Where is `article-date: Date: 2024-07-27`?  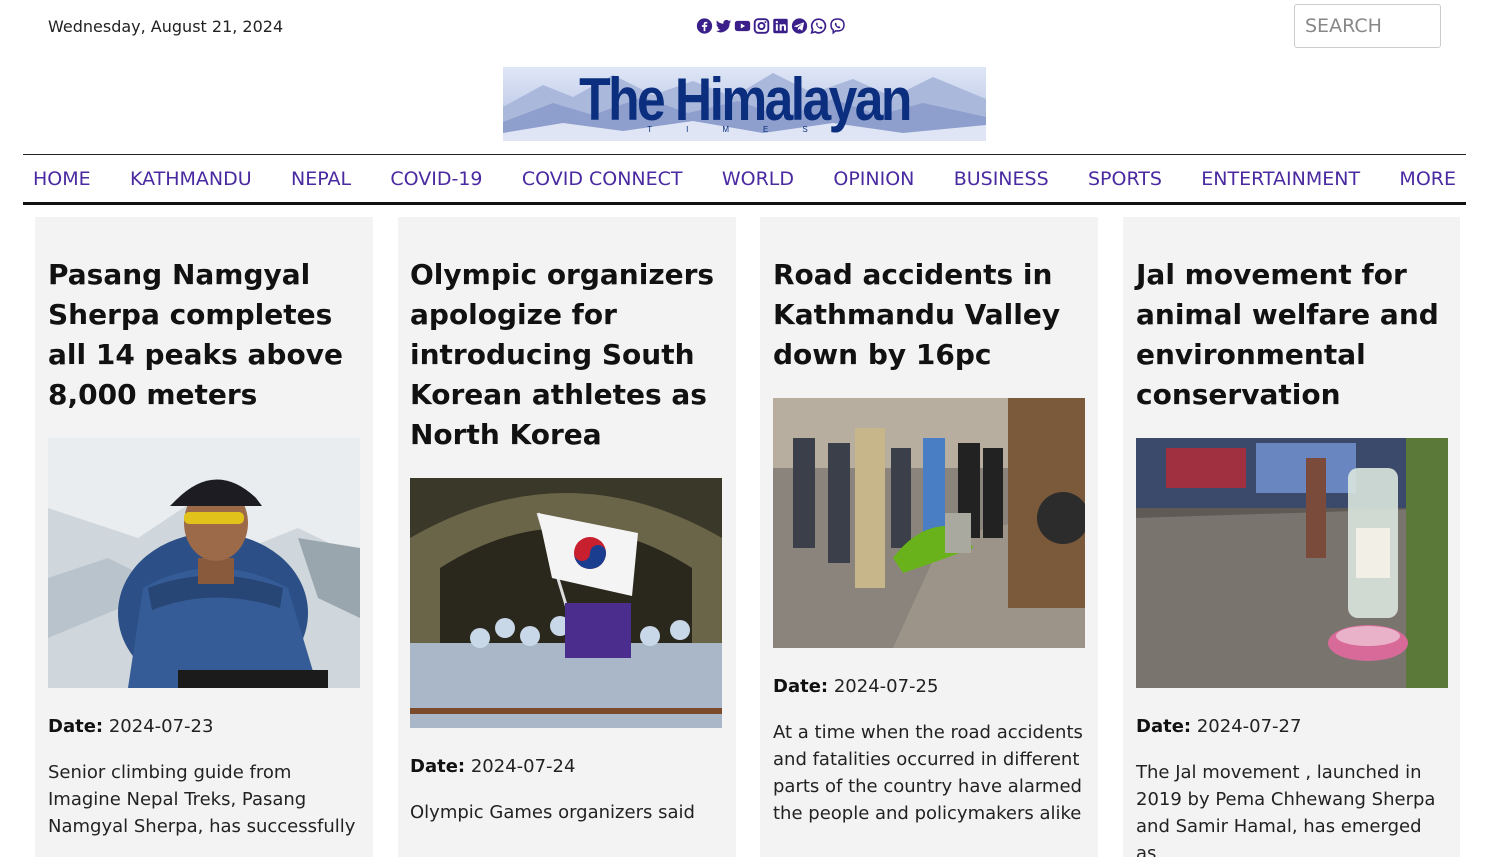
article-date: Date: 2024-07-27 is located at coordinates (1219, 726).